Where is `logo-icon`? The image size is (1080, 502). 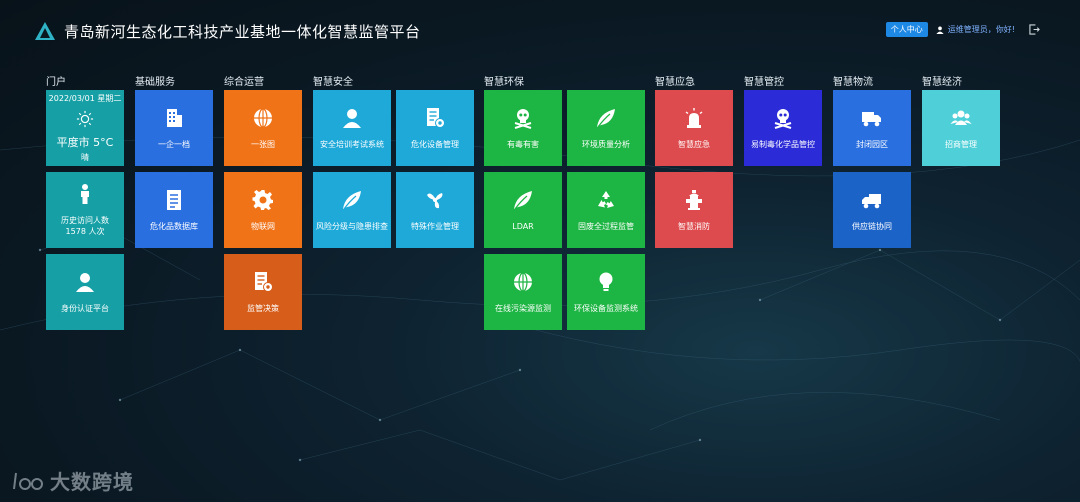 logo-icon is located at coordinates (45, 31).